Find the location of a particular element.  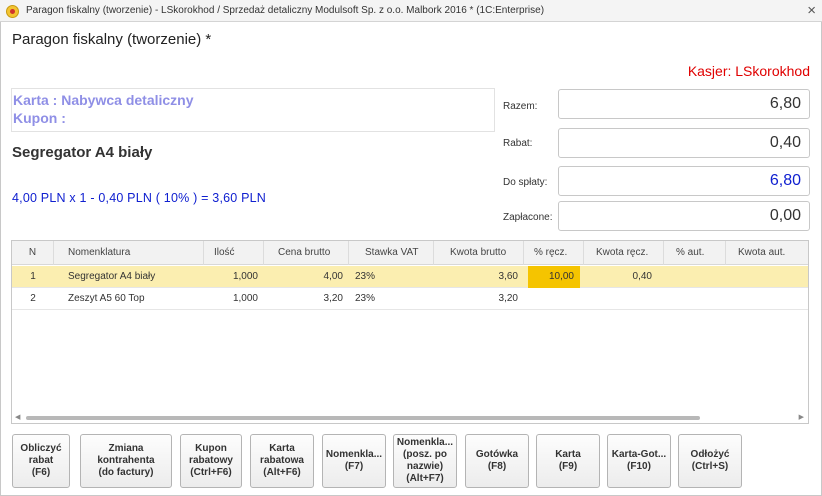

cell-nomenklatura: Segregator A4 biały is located at coordinates (112, 276).